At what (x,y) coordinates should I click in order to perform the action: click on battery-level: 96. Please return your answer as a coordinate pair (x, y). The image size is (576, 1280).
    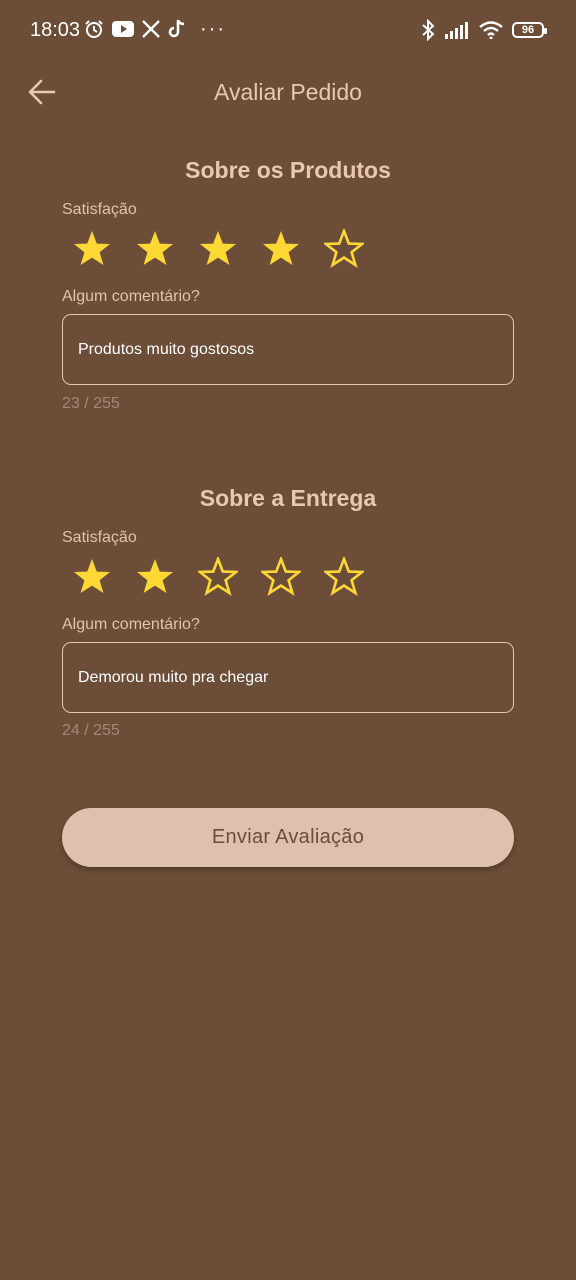
    Looking at the image, I should click on (528, 30).